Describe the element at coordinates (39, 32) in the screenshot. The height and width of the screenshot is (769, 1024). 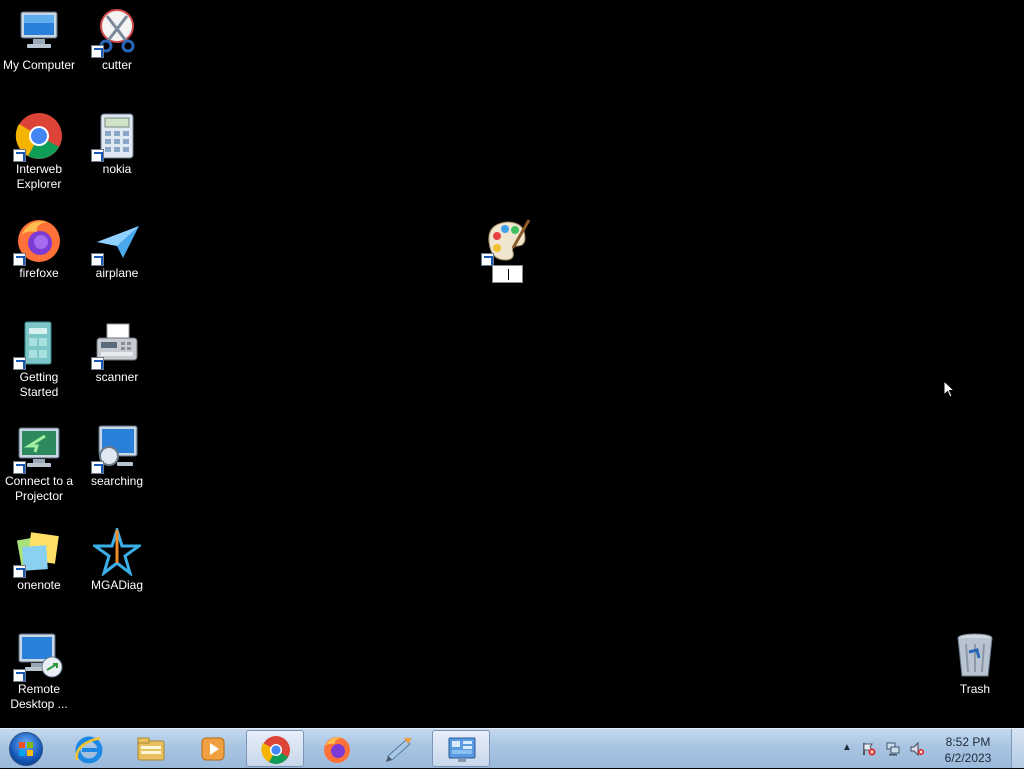
I see `computer-icon` at that location.